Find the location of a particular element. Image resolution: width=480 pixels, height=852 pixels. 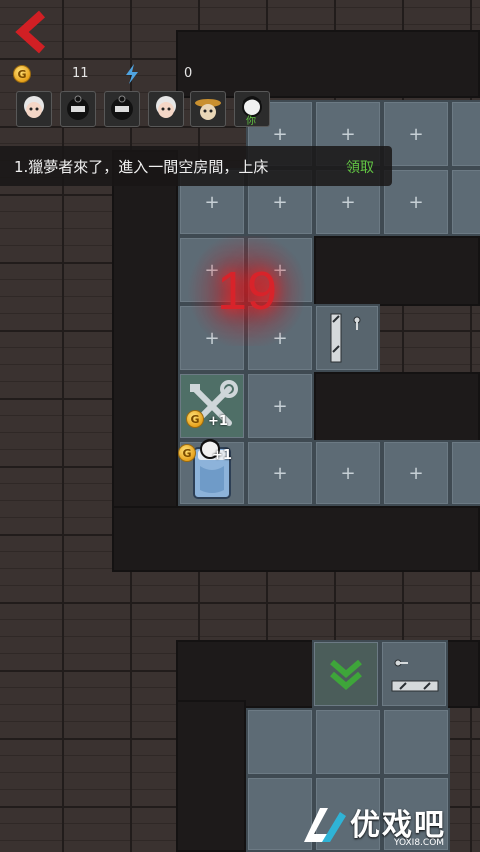

hunter-straw-hat is located at coordinates (208, 109).